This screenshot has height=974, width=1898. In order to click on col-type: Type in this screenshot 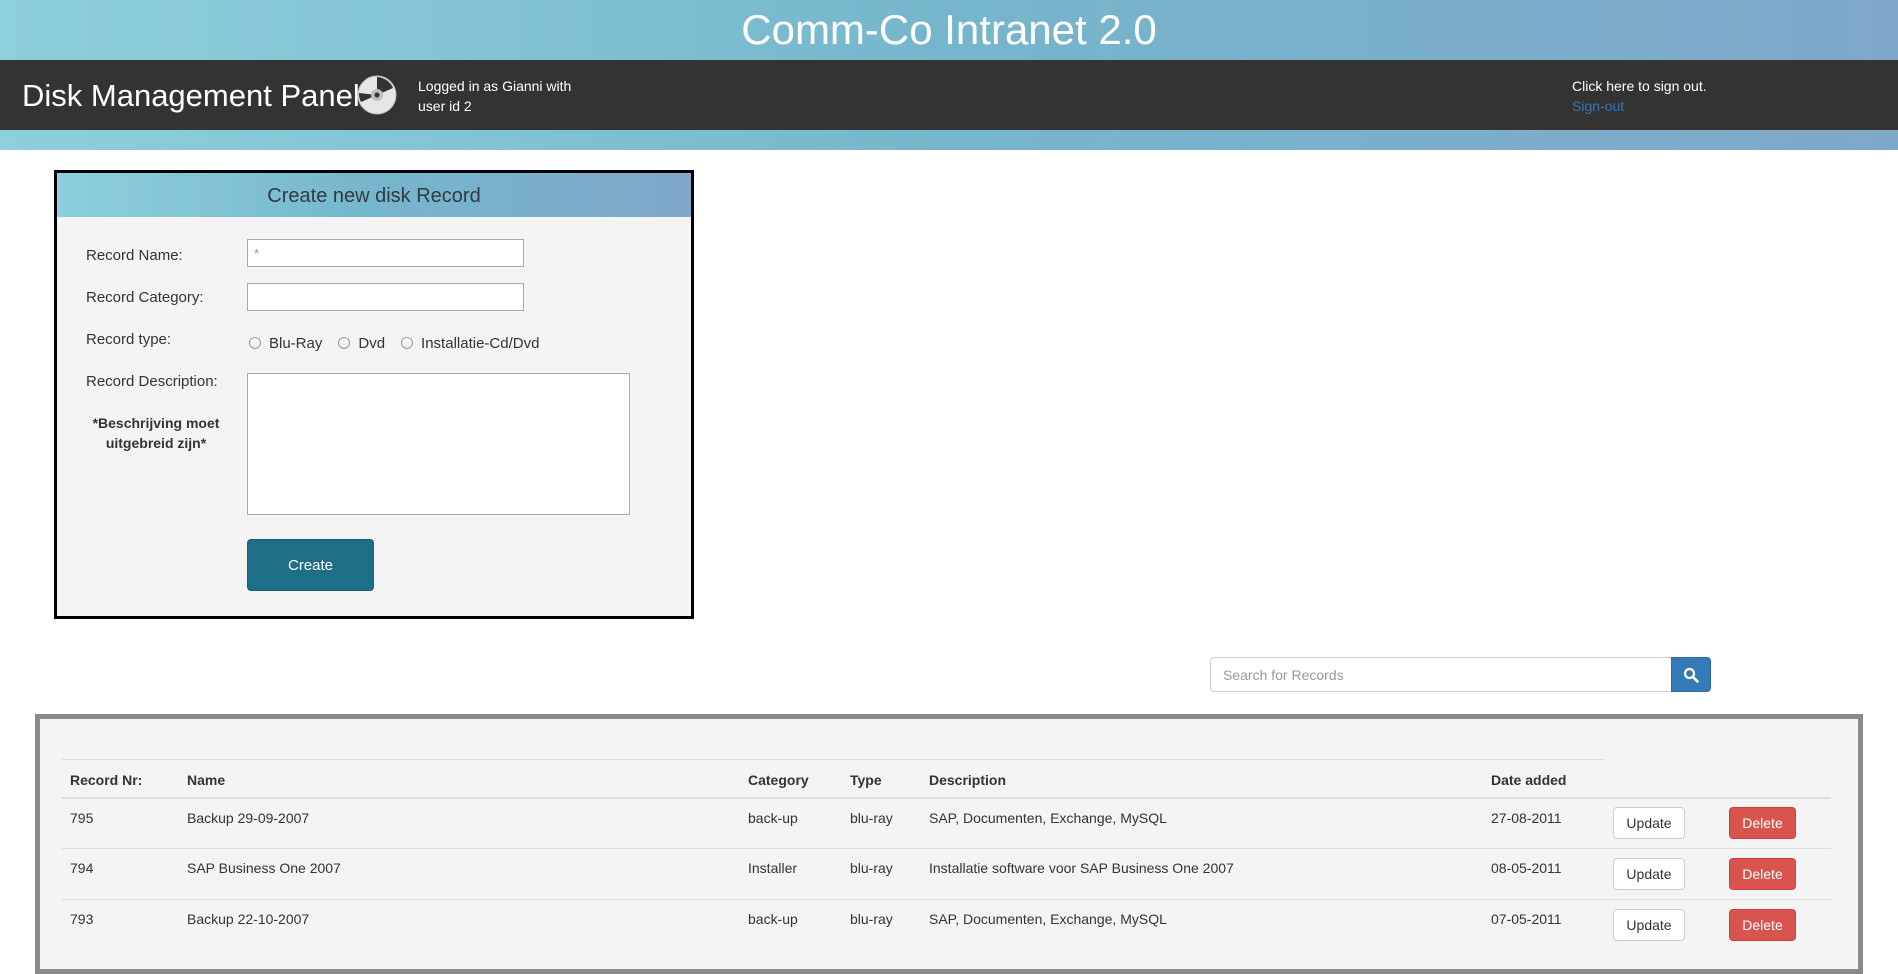, I will do `click(881, 779)`.